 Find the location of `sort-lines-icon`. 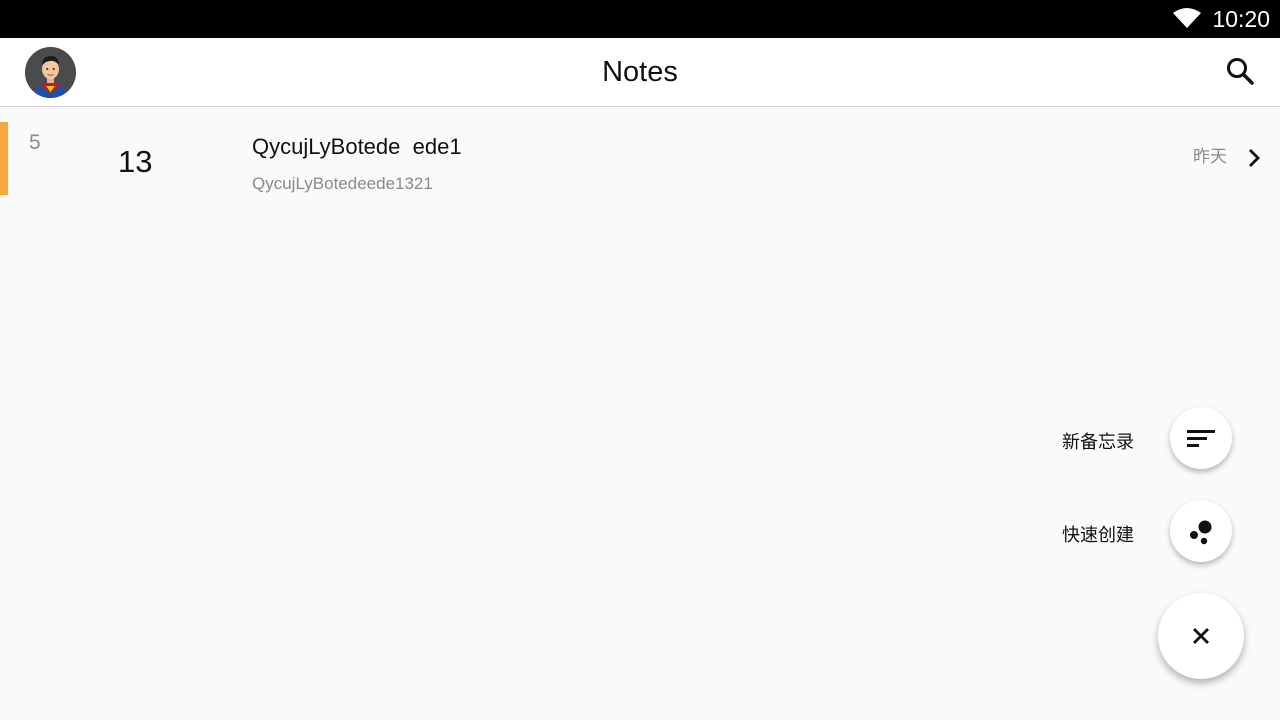

sort-lines-icon is located at coordinates (1201, 438).